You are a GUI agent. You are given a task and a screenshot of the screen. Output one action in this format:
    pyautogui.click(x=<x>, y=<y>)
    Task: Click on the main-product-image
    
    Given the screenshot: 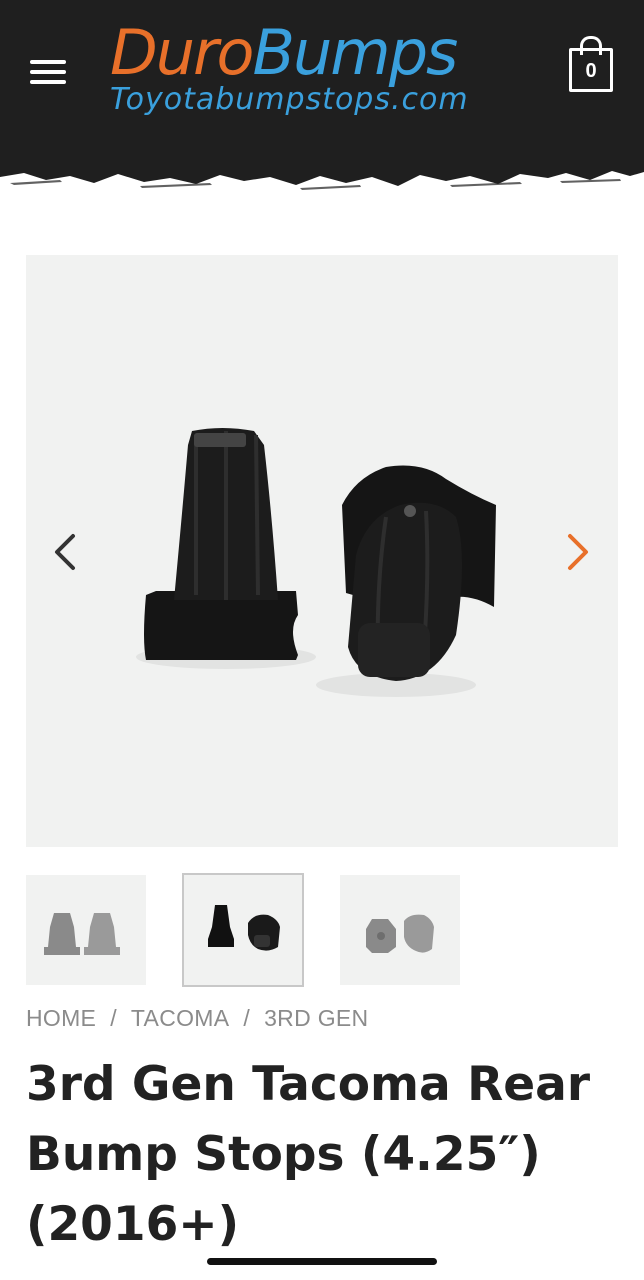 What is the action you would take?
    pyautogui.click(x=316, y=562)
    